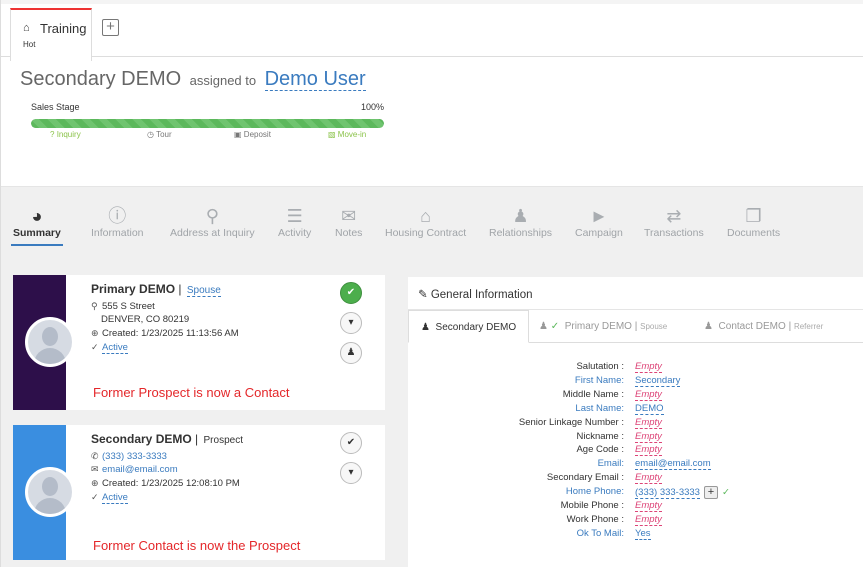 The height and width of the screenshot is (567, 863). What do you see at coordinates (667, 493) in the screenshot?
I see `field-value: (333) 333-3333` at bounding box center [667, 493].